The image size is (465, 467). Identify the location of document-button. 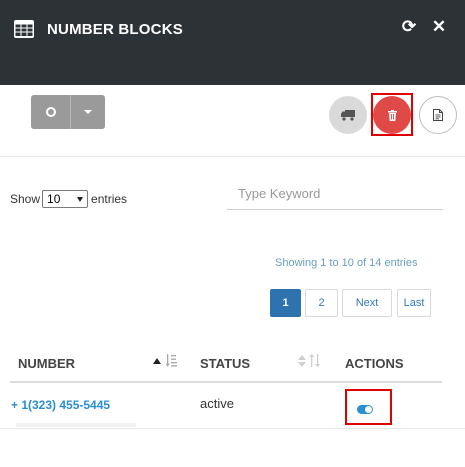
(438, 115).